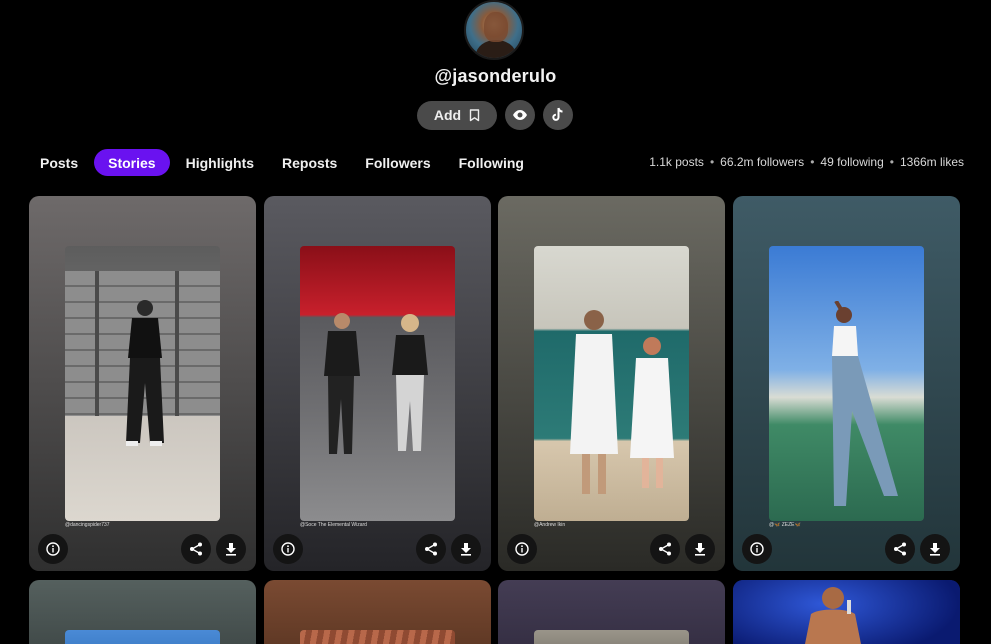  I want to click on story-card: @Andrew Ikin, so click(611, 383).